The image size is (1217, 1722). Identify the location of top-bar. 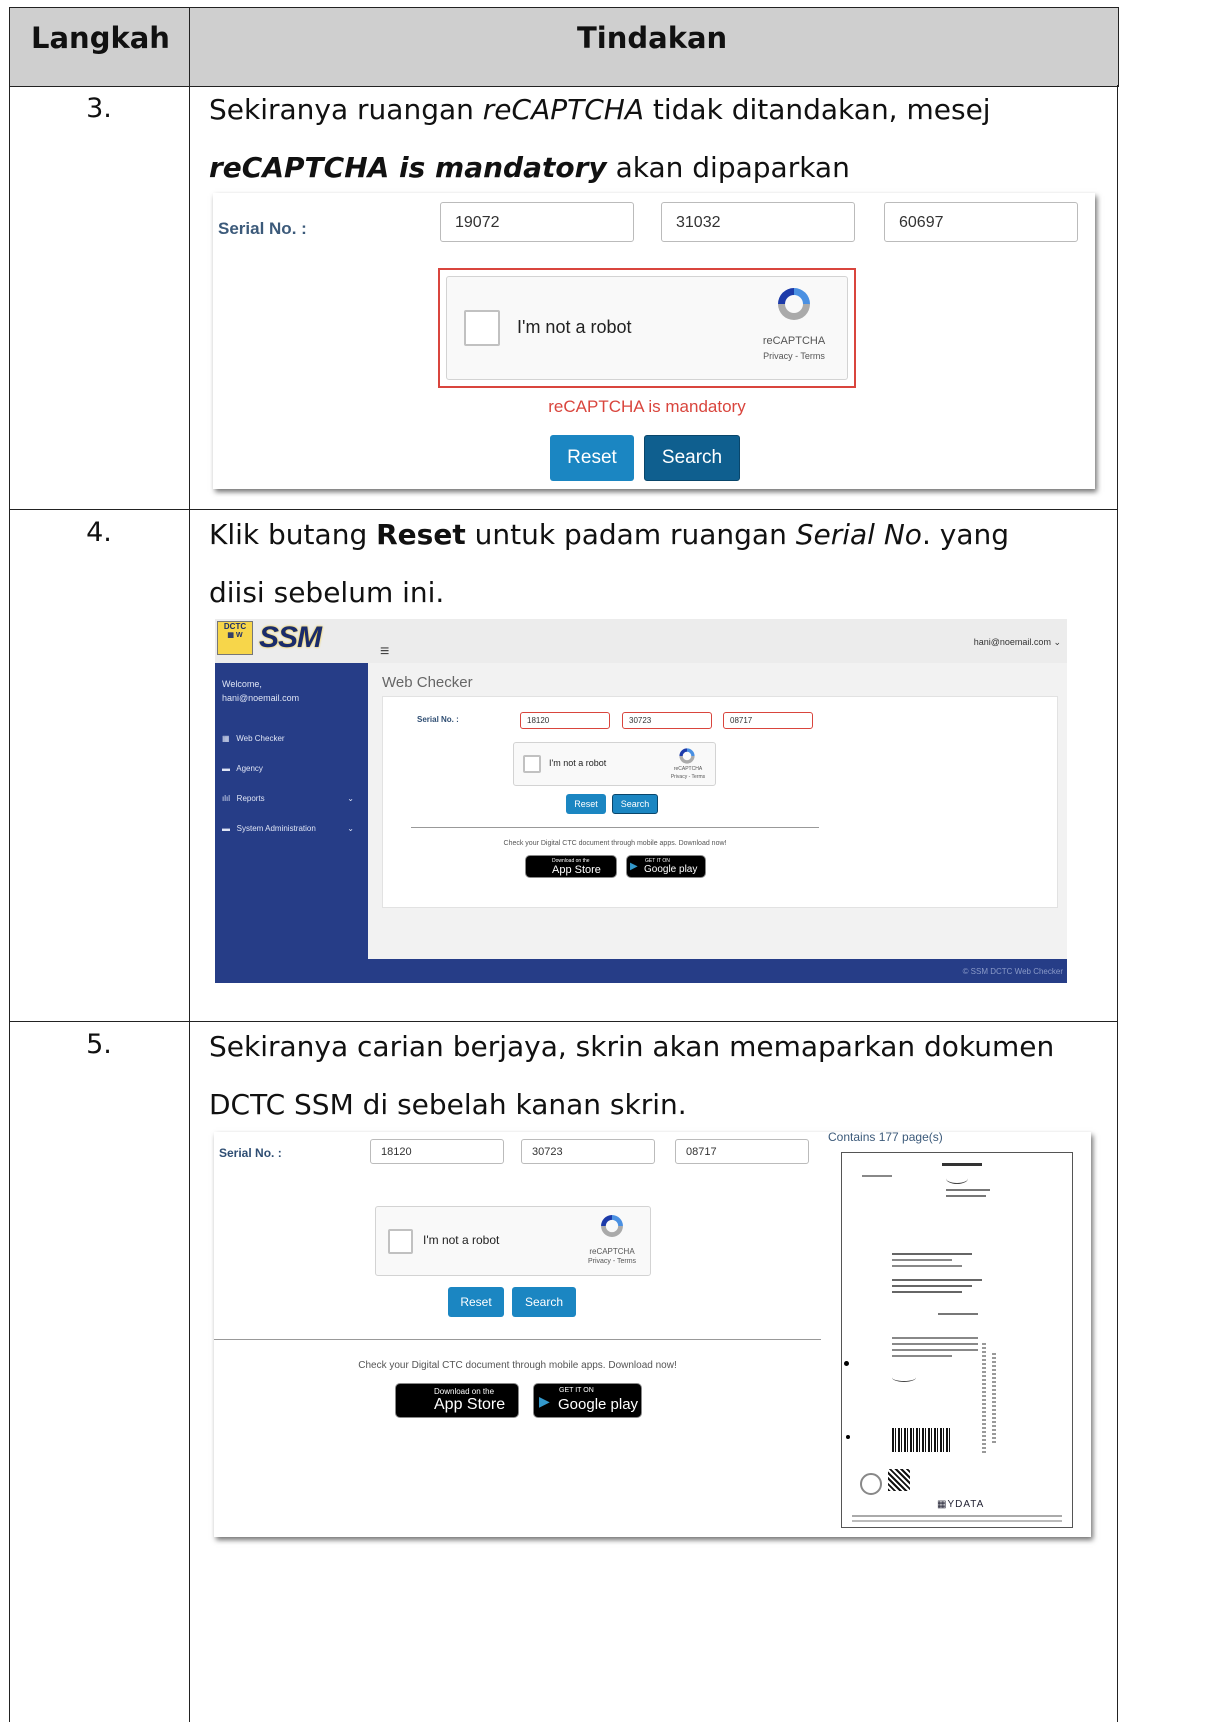
(641, 641).